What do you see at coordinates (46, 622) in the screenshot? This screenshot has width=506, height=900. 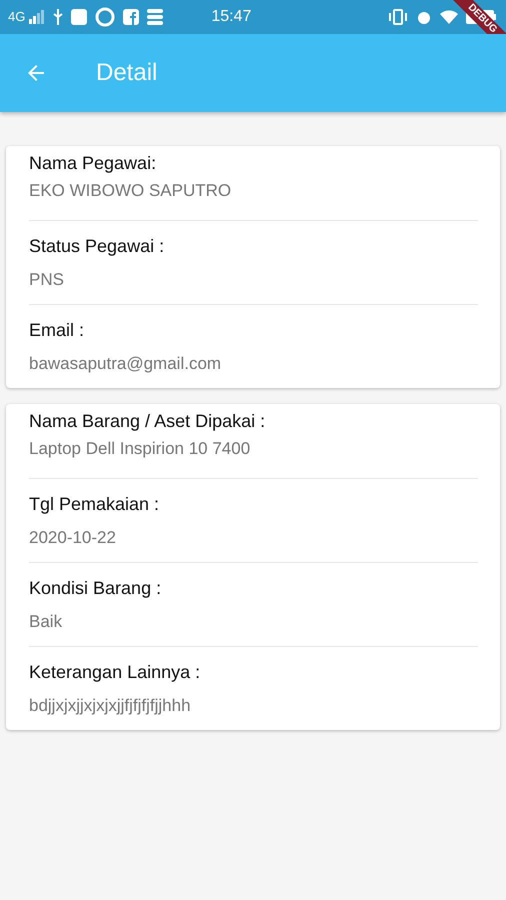 I see `field-value: Baik` at bounding box center [46, 622].